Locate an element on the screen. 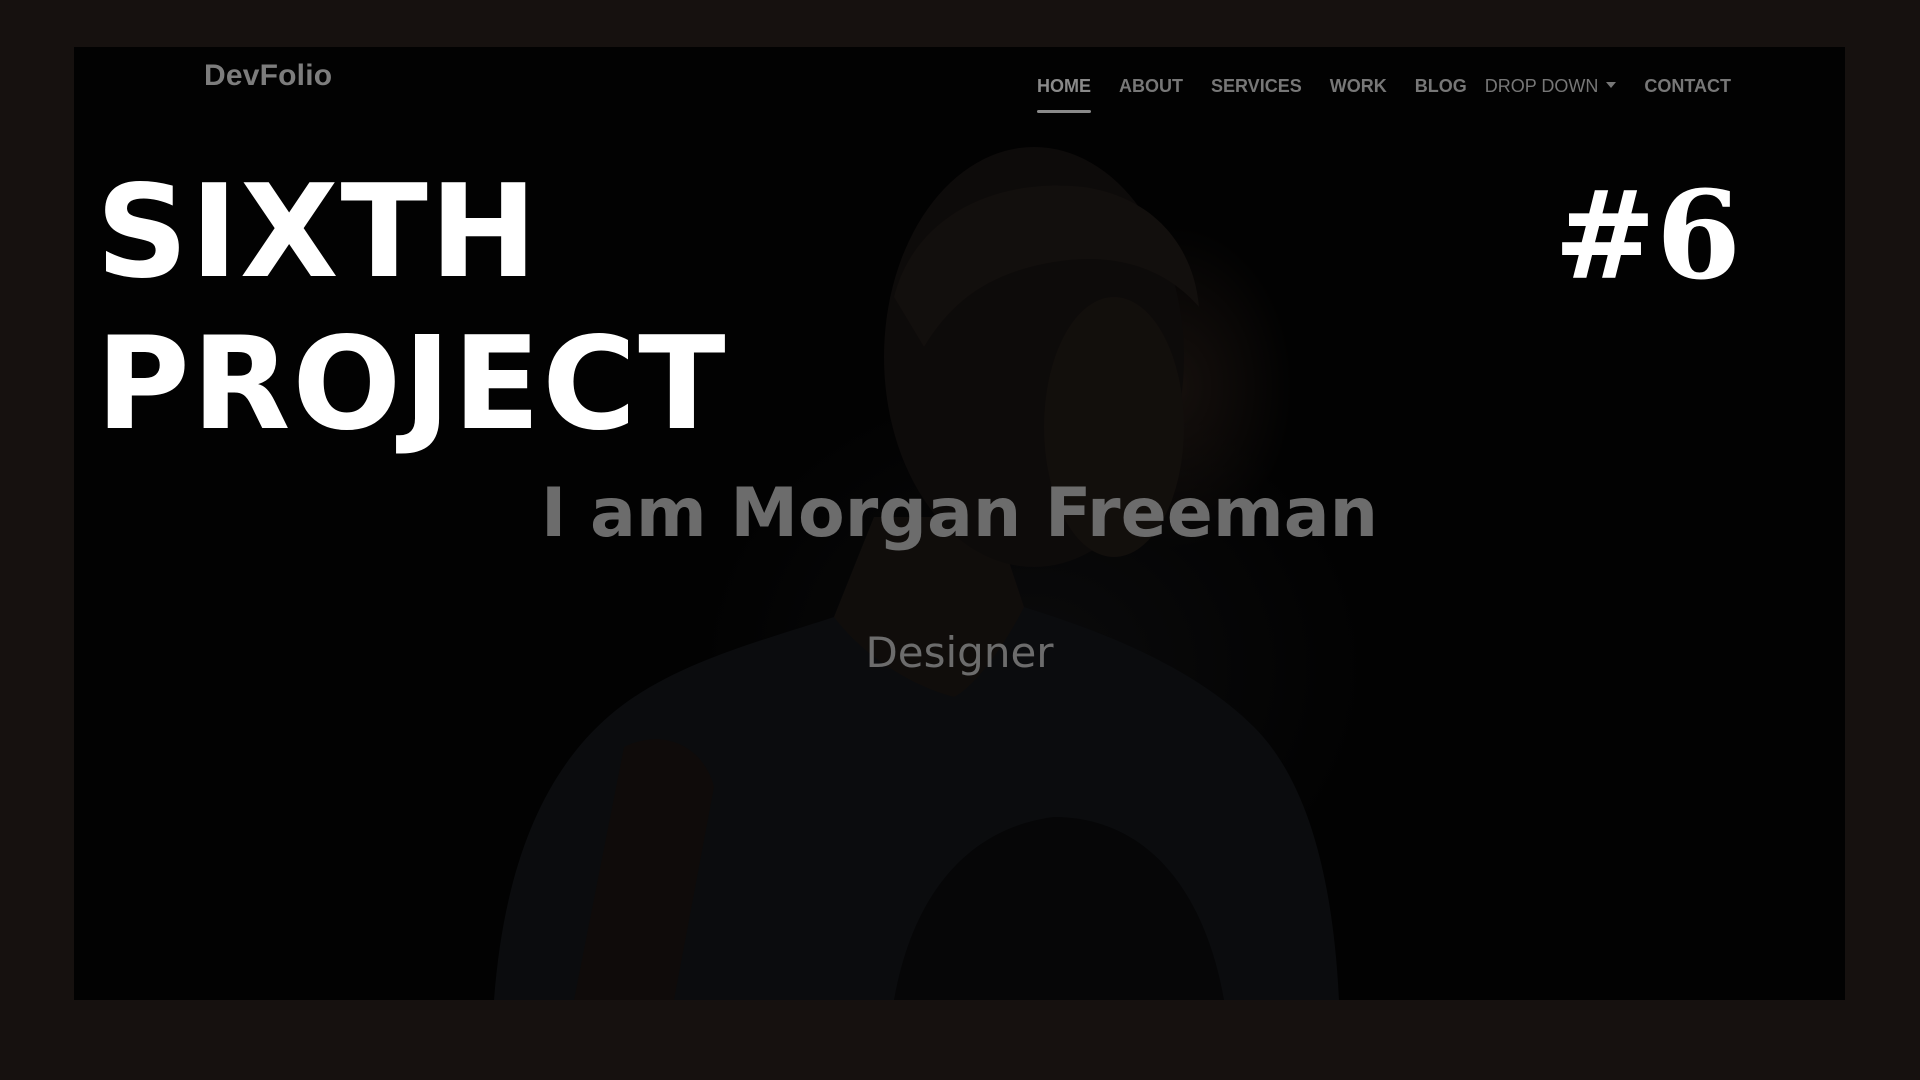  hero-subtitle: Designer is located at coordinates (959, 652).